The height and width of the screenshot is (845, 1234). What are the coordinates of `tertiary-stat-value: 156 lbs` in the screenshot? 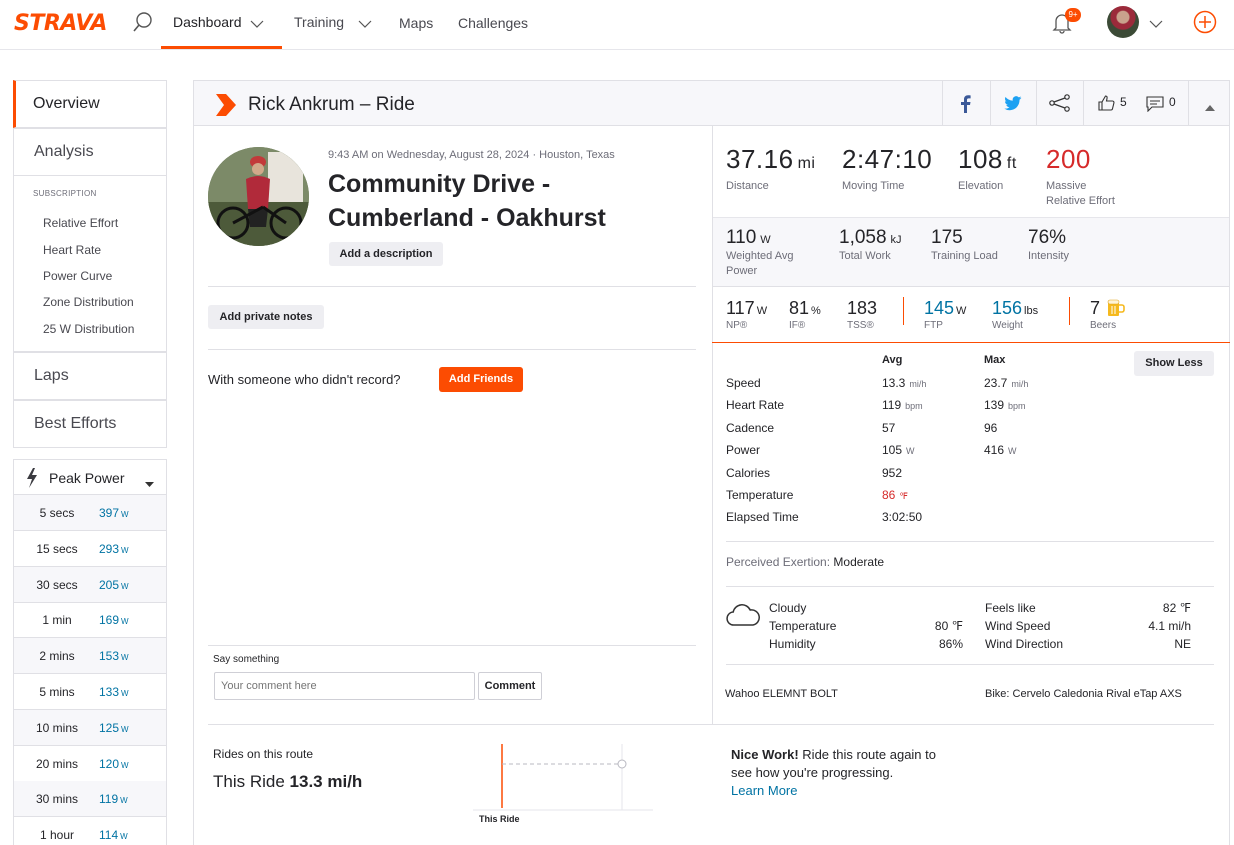 It's located at (1015, 308).